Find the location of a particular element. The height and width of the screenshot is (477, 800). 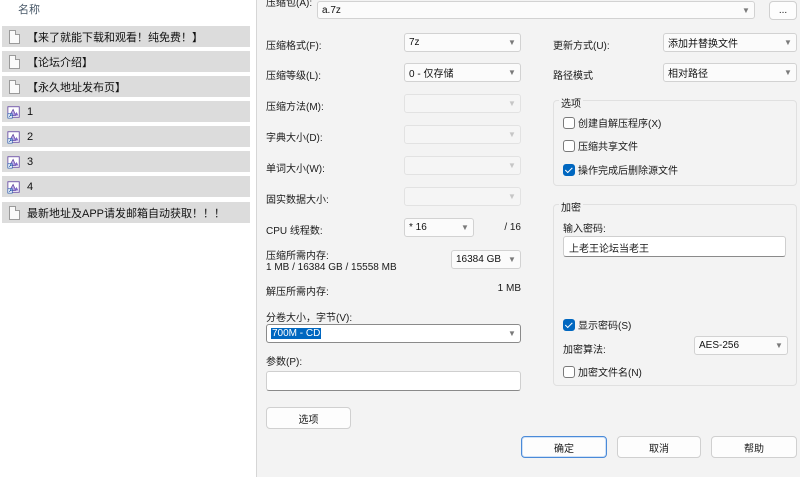

file-name: 2 is located at coordinates (30, 136).